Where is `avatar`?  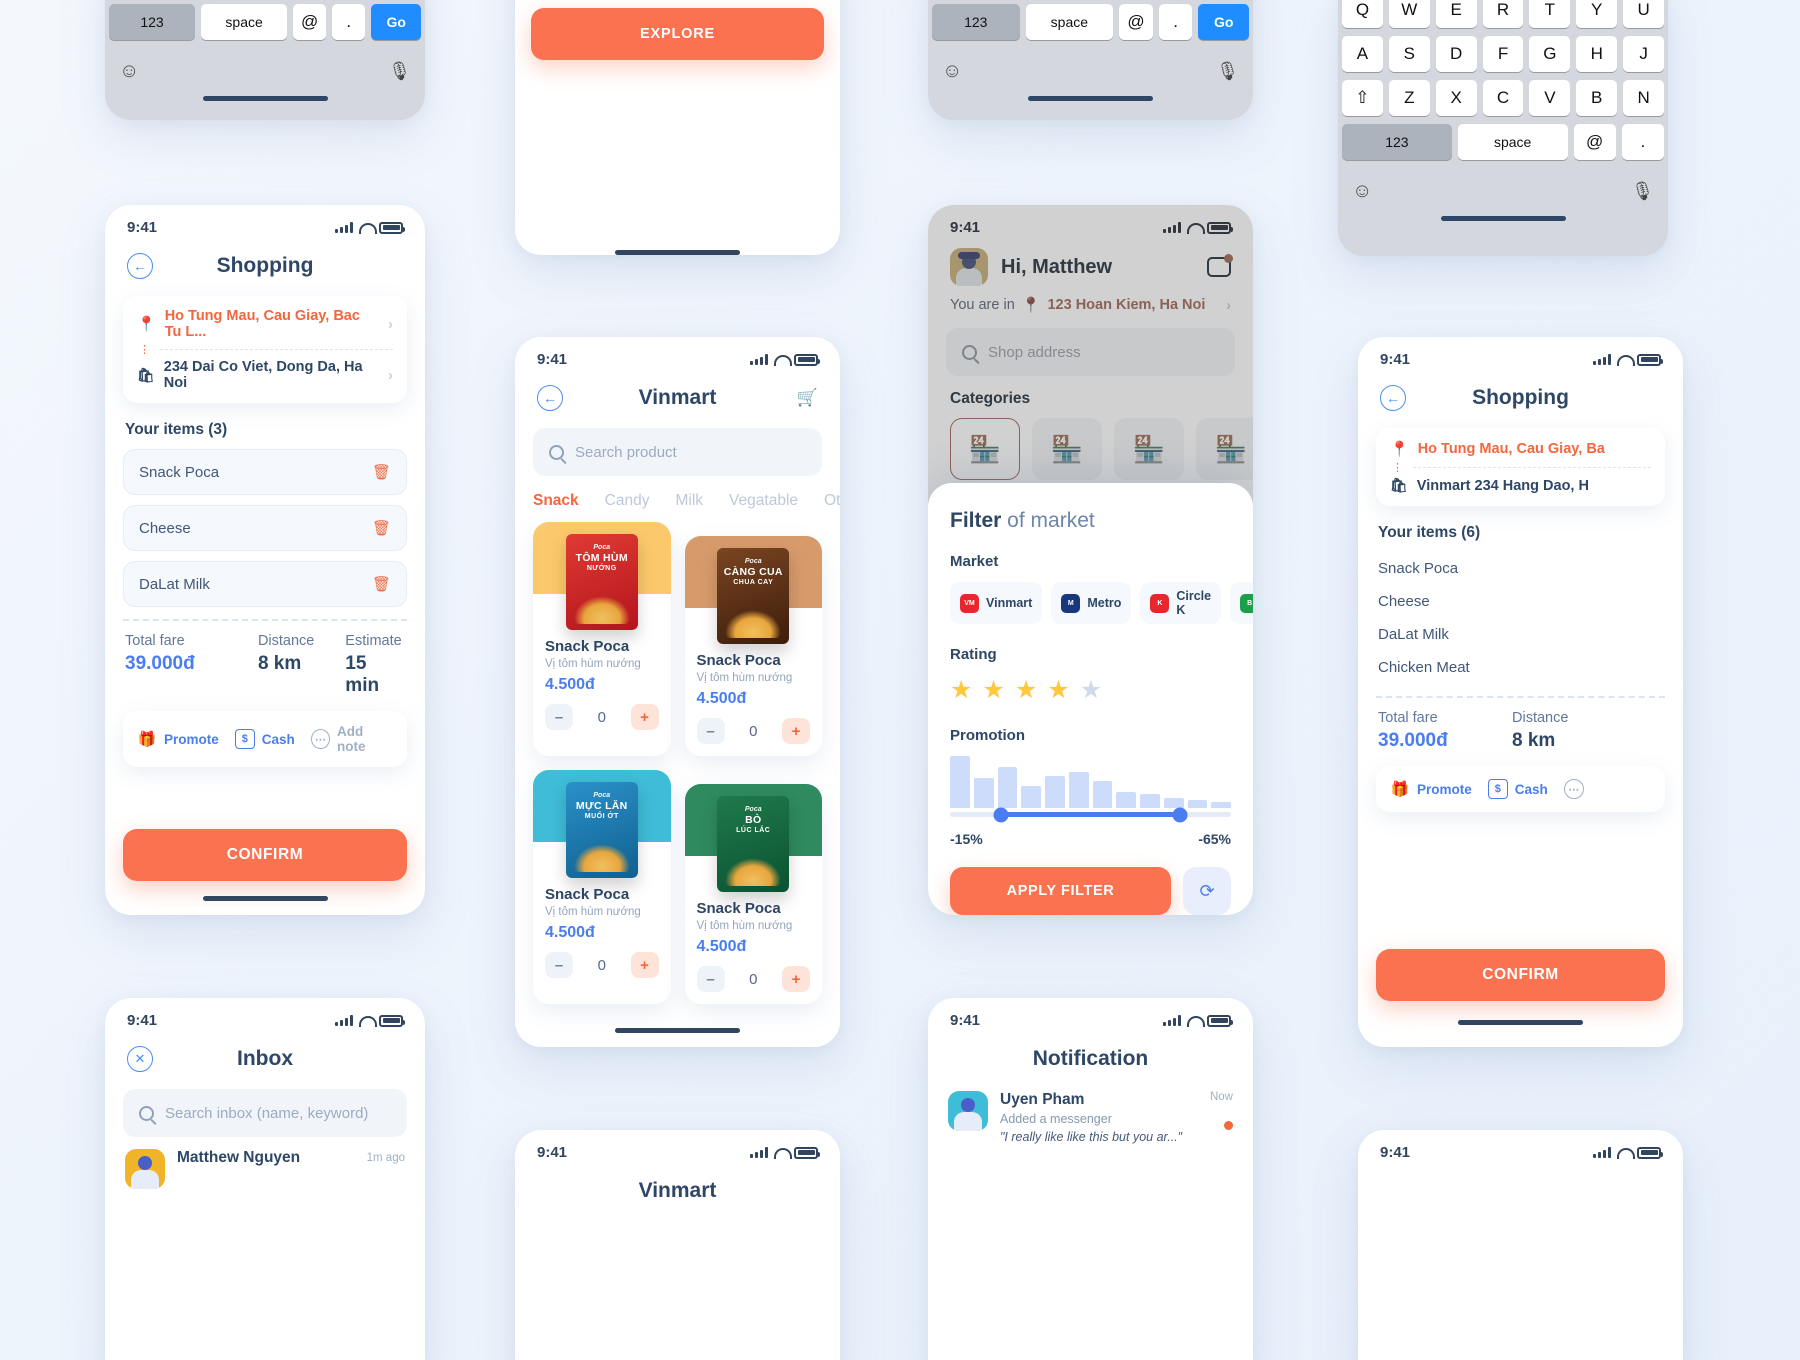
avatar is located at coordinates (969, 267).